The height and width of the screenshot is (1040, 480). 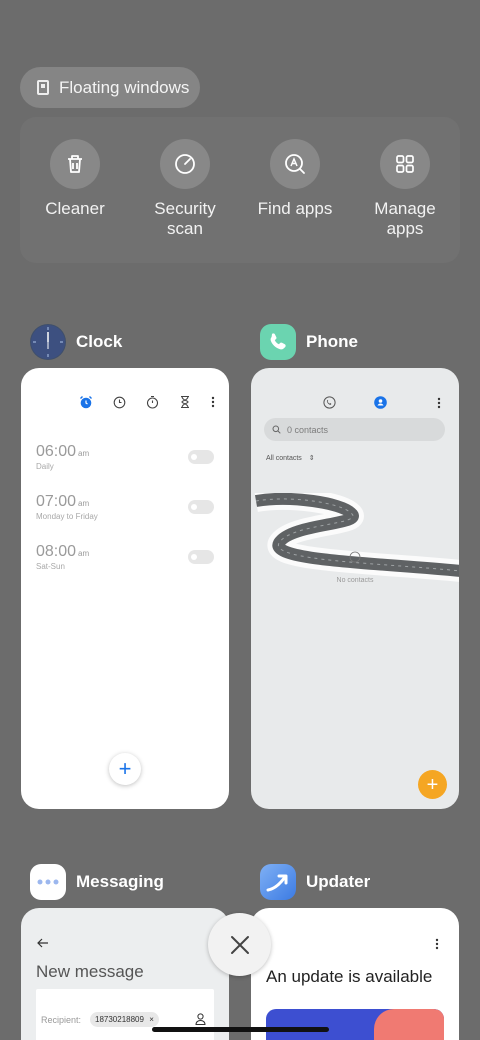 I want to click on sort-chevron-icon: ⇕, so click(x=311, y=458).